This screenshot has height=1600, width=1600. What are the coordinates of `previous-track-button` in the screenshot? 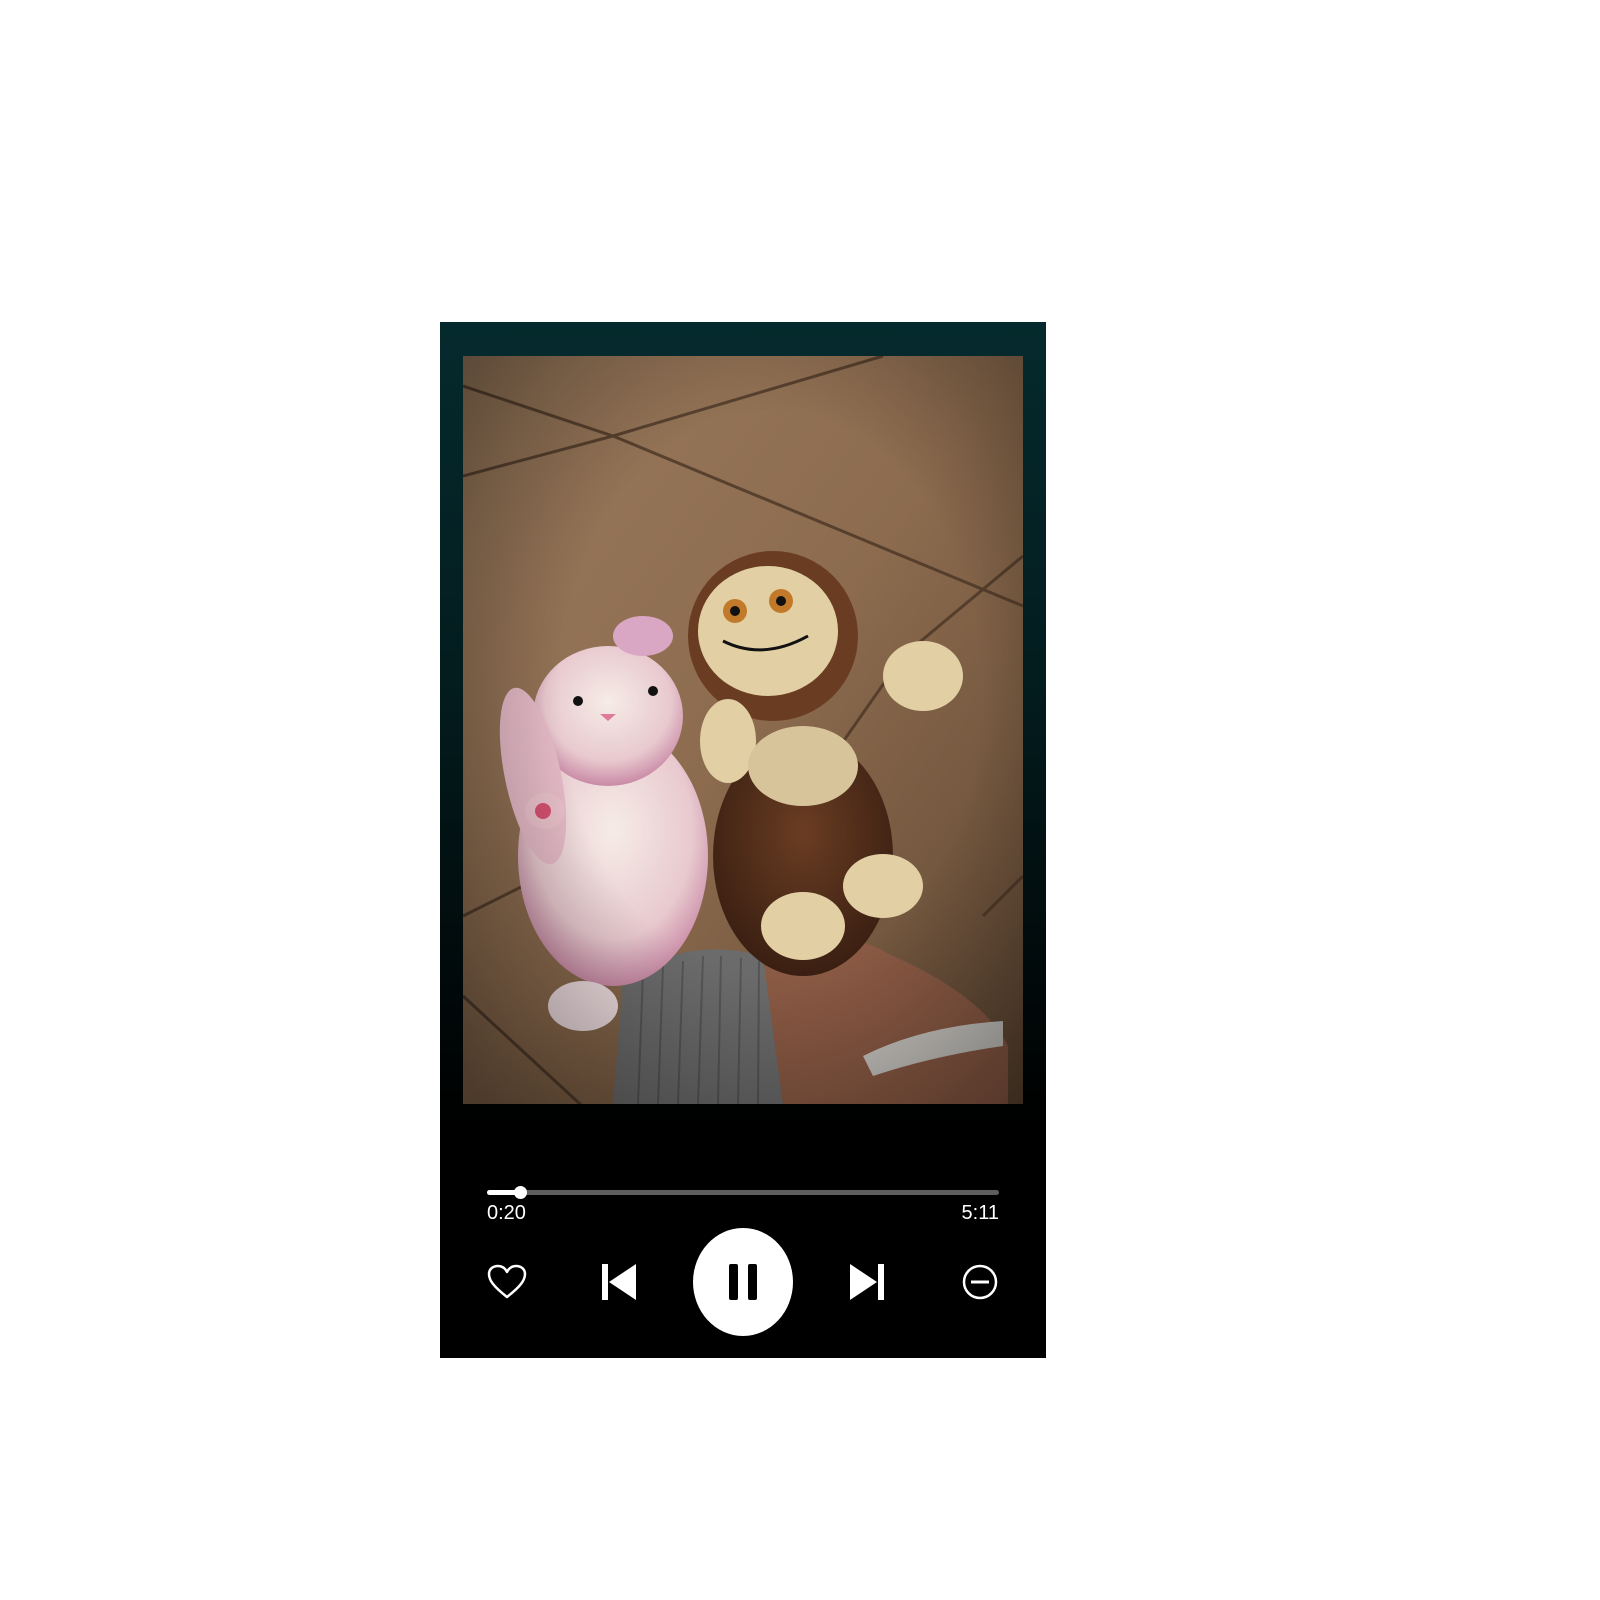 It's located at (619, 1282).